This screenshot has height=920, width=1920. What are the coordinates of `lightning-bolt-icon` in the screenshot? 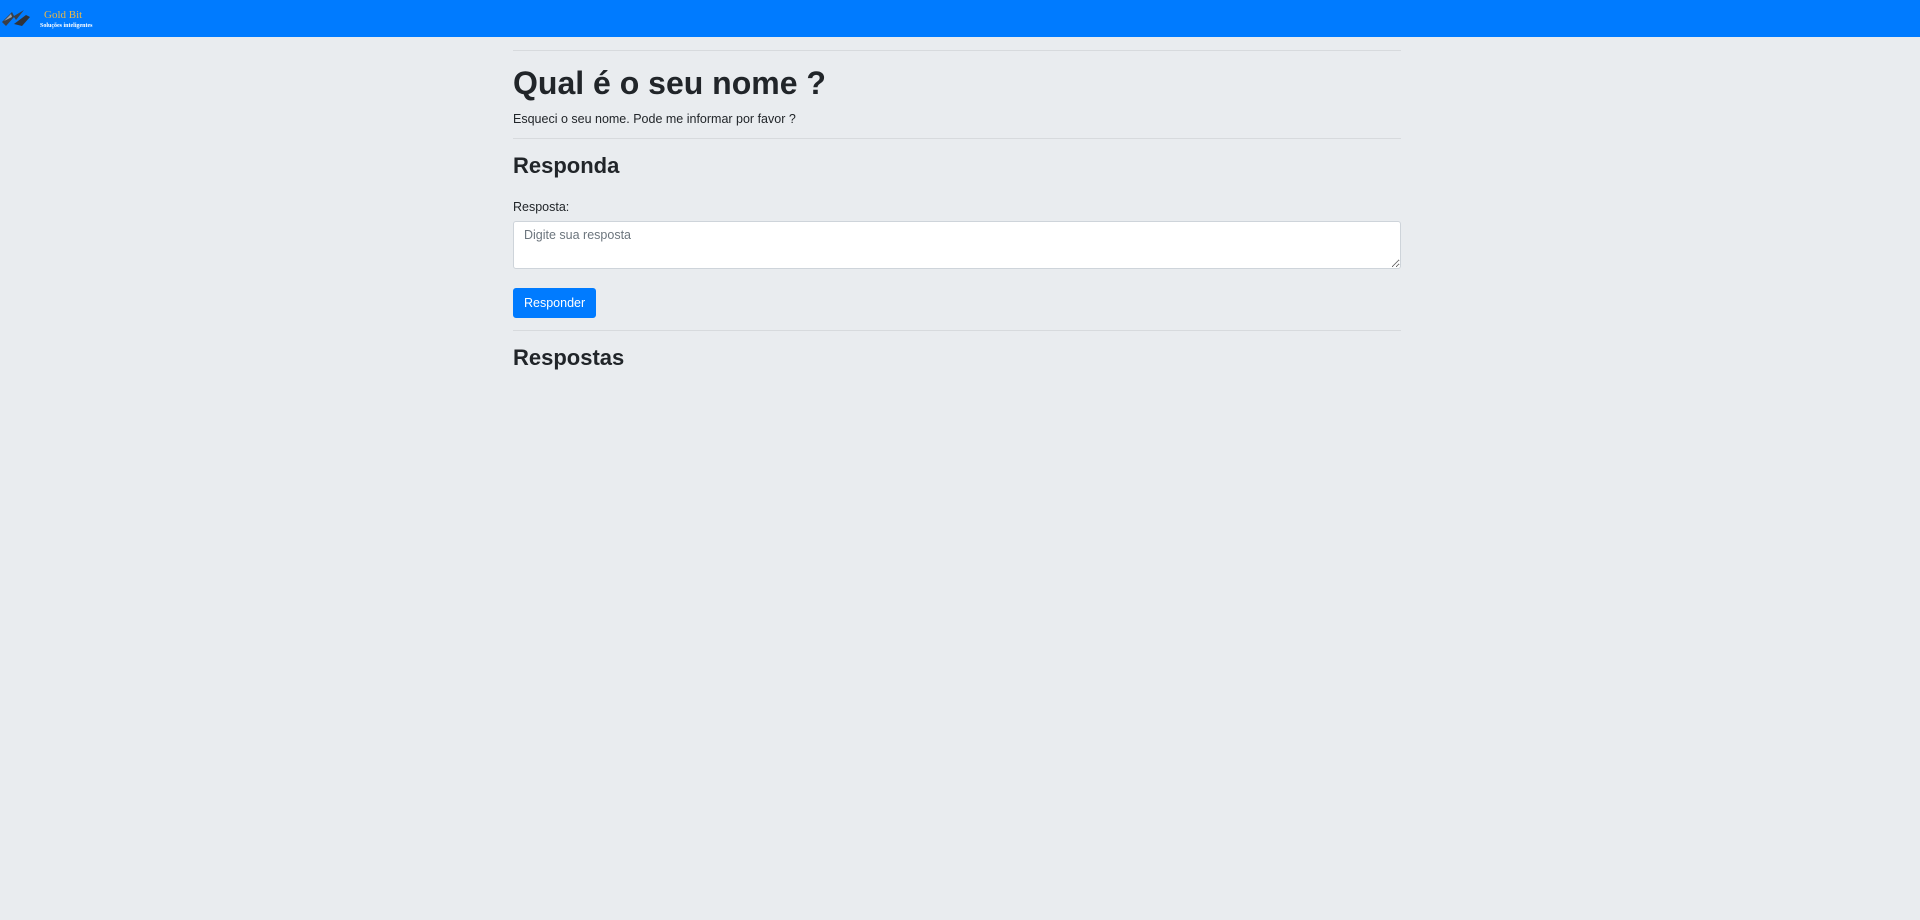 It's located at (17, 19).